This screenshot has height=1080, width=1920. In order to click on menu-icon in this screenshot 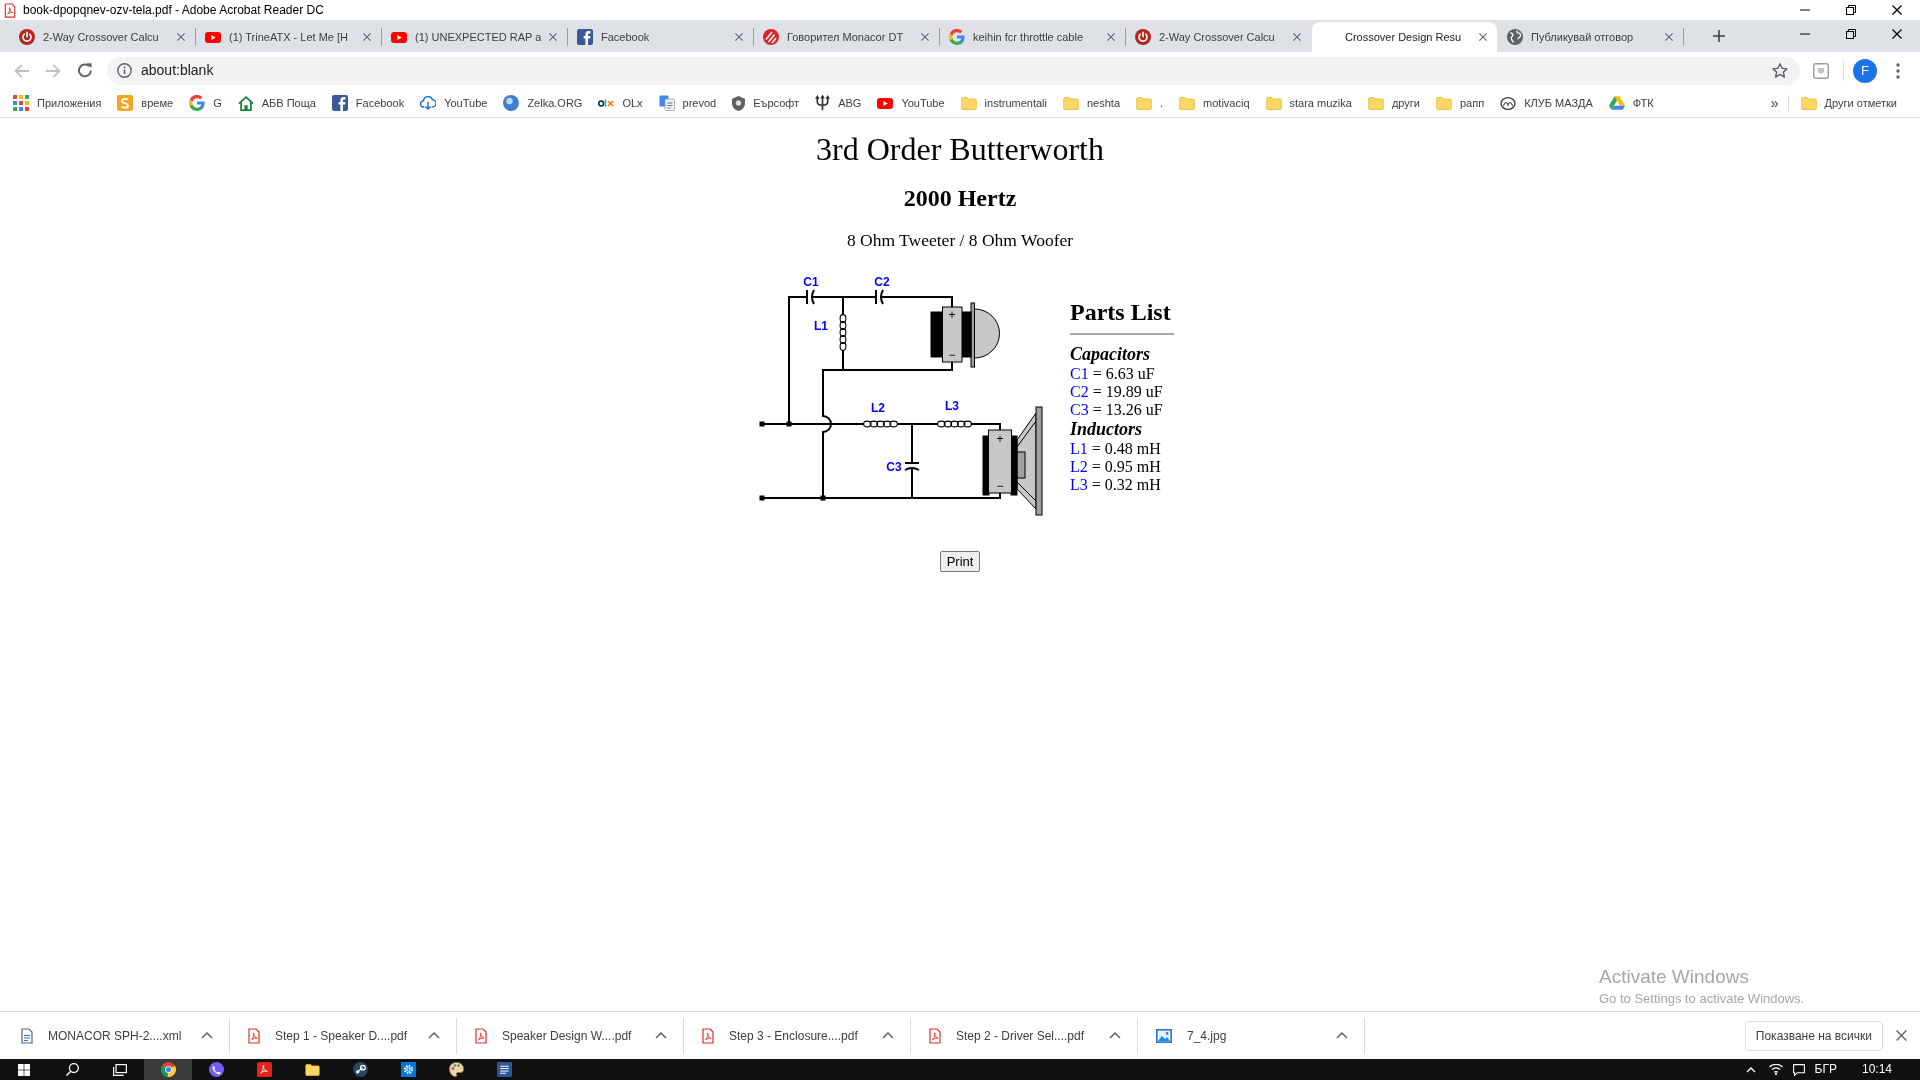, I will do `click(1898, 70)`.